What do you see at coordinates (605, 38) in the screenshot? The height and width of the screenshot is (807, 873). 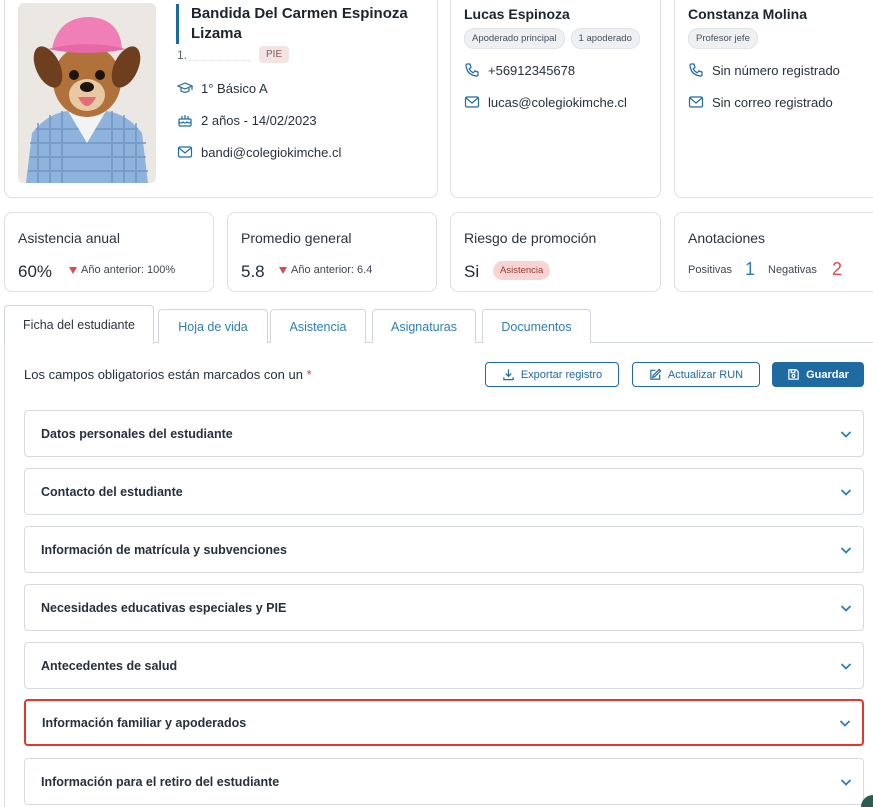 I see `guardian-count-badge: 1 apoderado` at bounding box center [605, 38].